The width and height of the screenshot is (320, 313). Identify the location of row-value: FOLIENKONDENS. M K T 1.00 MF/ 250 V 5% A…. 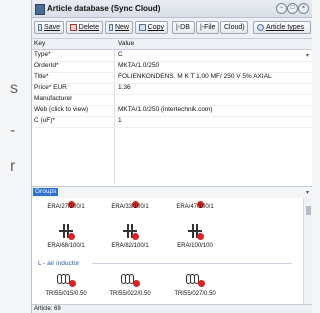
(195, 76).